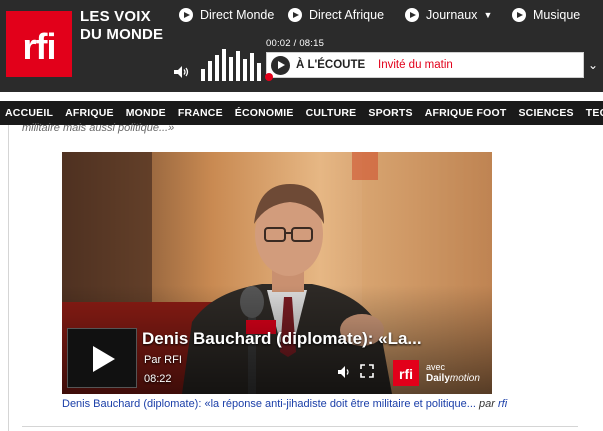 The height and width of the screenshot is (431, 603). I want to click on video-volume-icon, so click(345, 372).